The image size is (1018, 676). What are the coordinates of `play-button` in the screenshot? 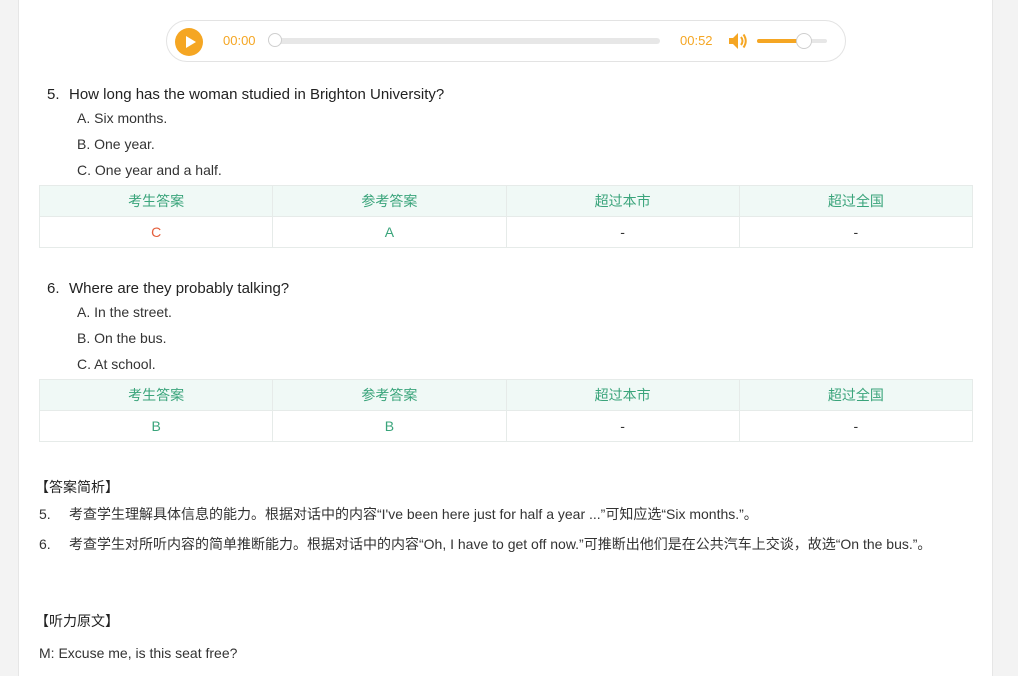 It's located at (189, 42).